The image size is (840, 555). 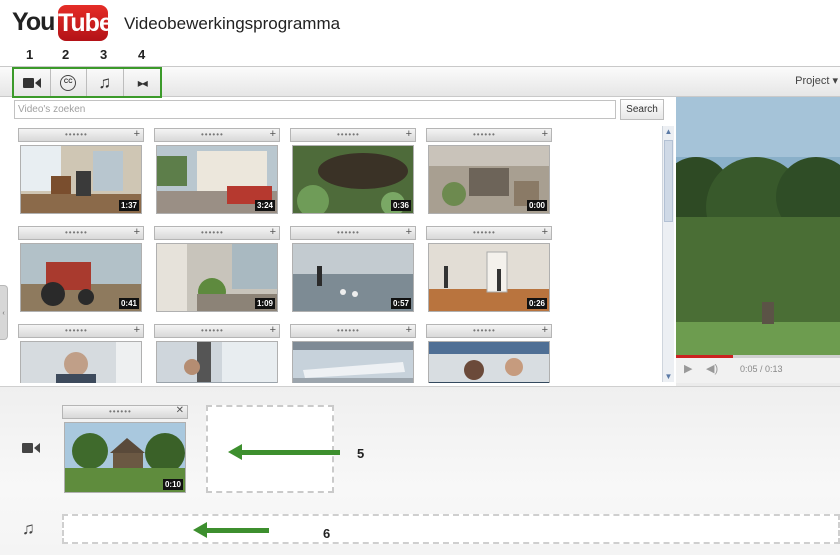 I want to click on clip-duration: 0:41, so click(x=128, y=303).